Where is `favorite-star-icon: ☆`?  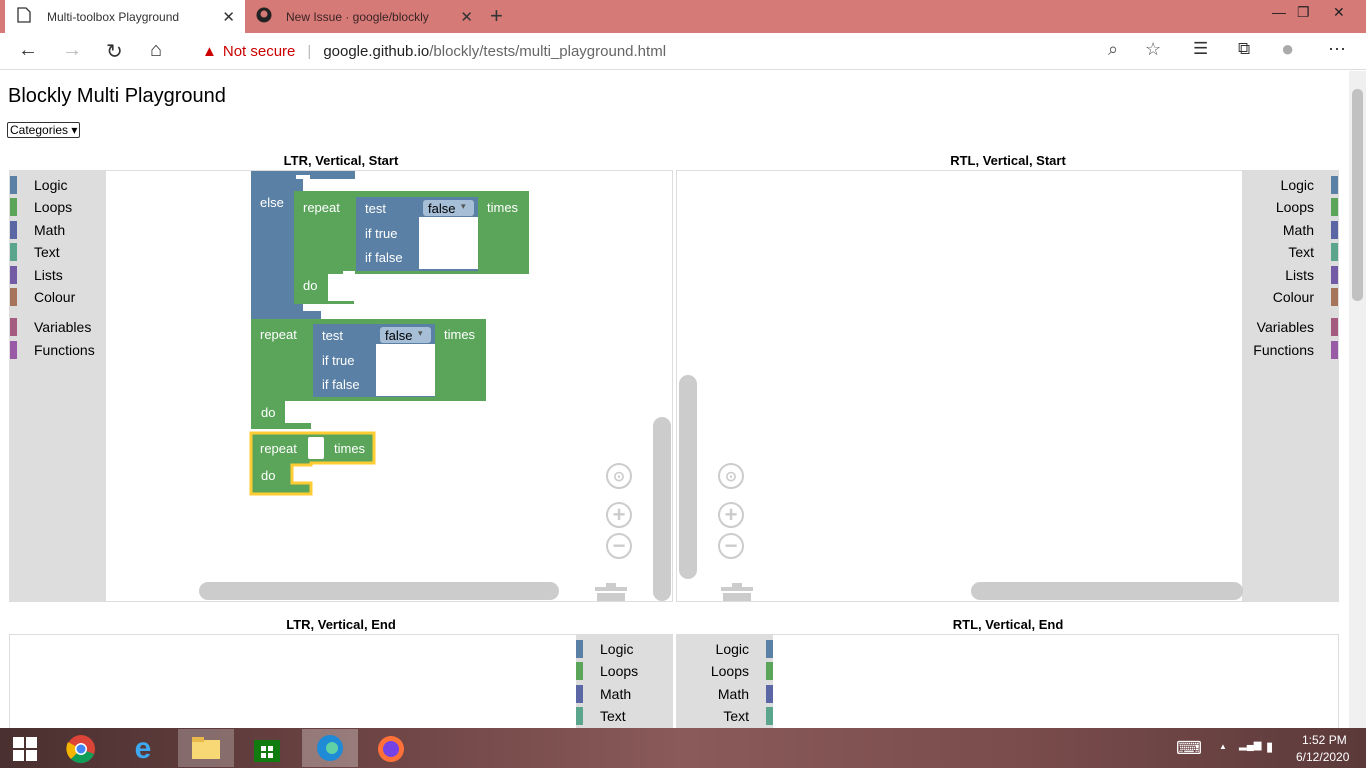 favorite-star-icon: ☆ is located at coordinates (1153, 49).